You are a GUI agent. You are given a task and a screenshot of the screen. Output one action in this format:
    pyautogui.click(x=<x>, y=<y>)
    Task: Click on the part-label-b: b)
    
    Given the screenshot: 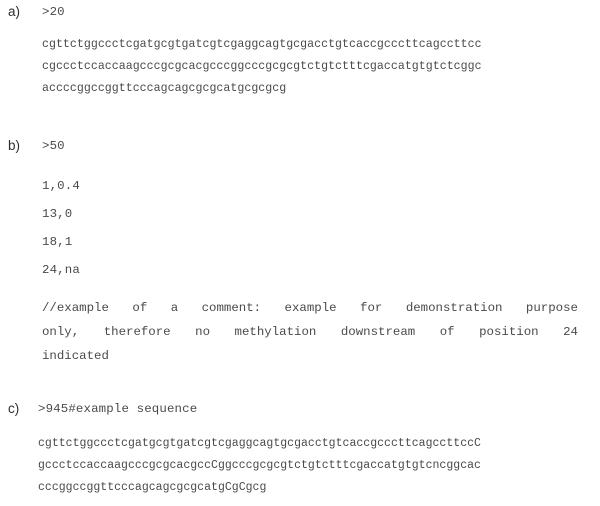 What is the action you would take?
    pyautogui.click(x=14, y=145)
    